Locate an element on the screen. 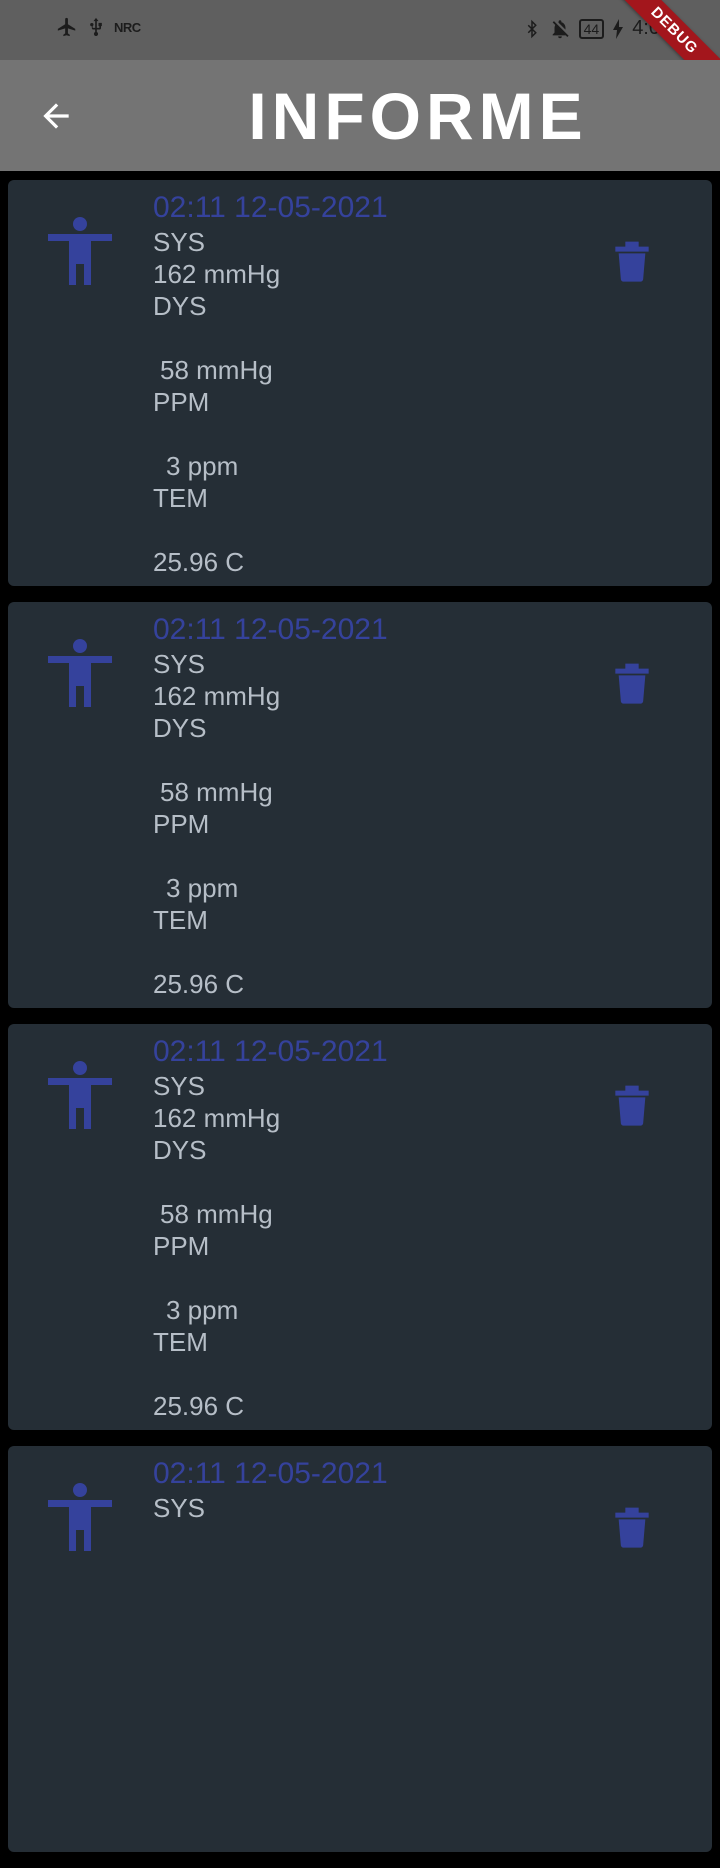 Image resolution: width=720 pixels, height=1868 pixels. page-title: INFORME is located at coordinates (418, 116).